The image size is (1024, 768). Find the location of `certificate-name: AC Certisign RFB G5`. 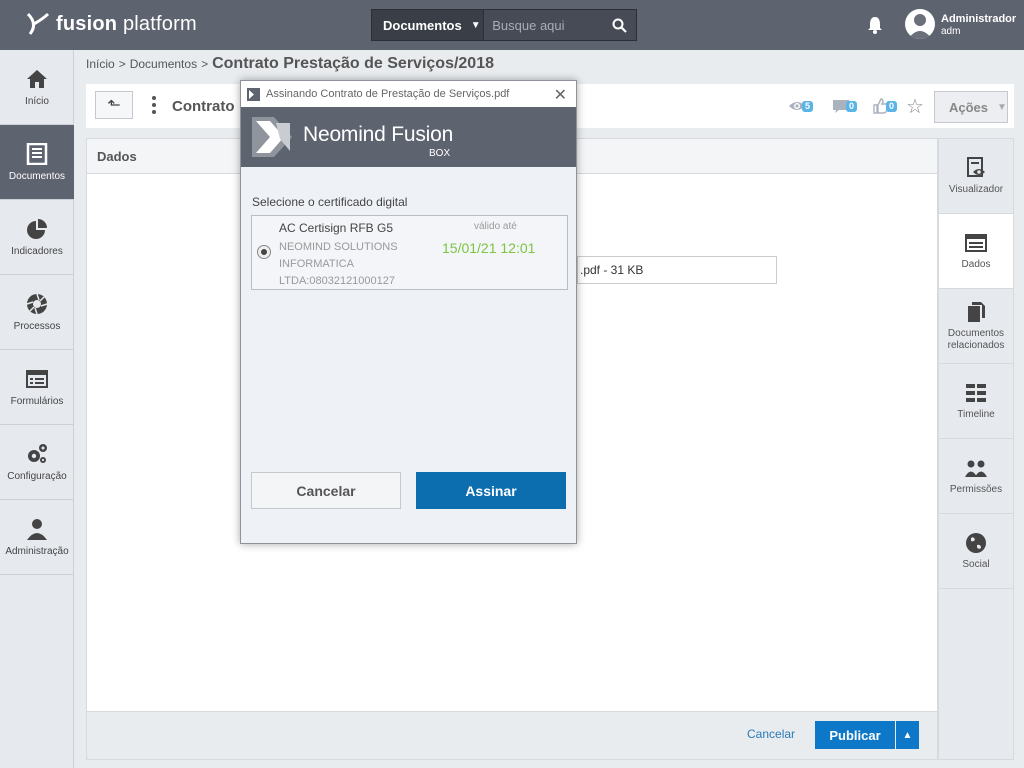

certificate-name: AC Certisign RFB G5 is located at coordinates (336, 228).